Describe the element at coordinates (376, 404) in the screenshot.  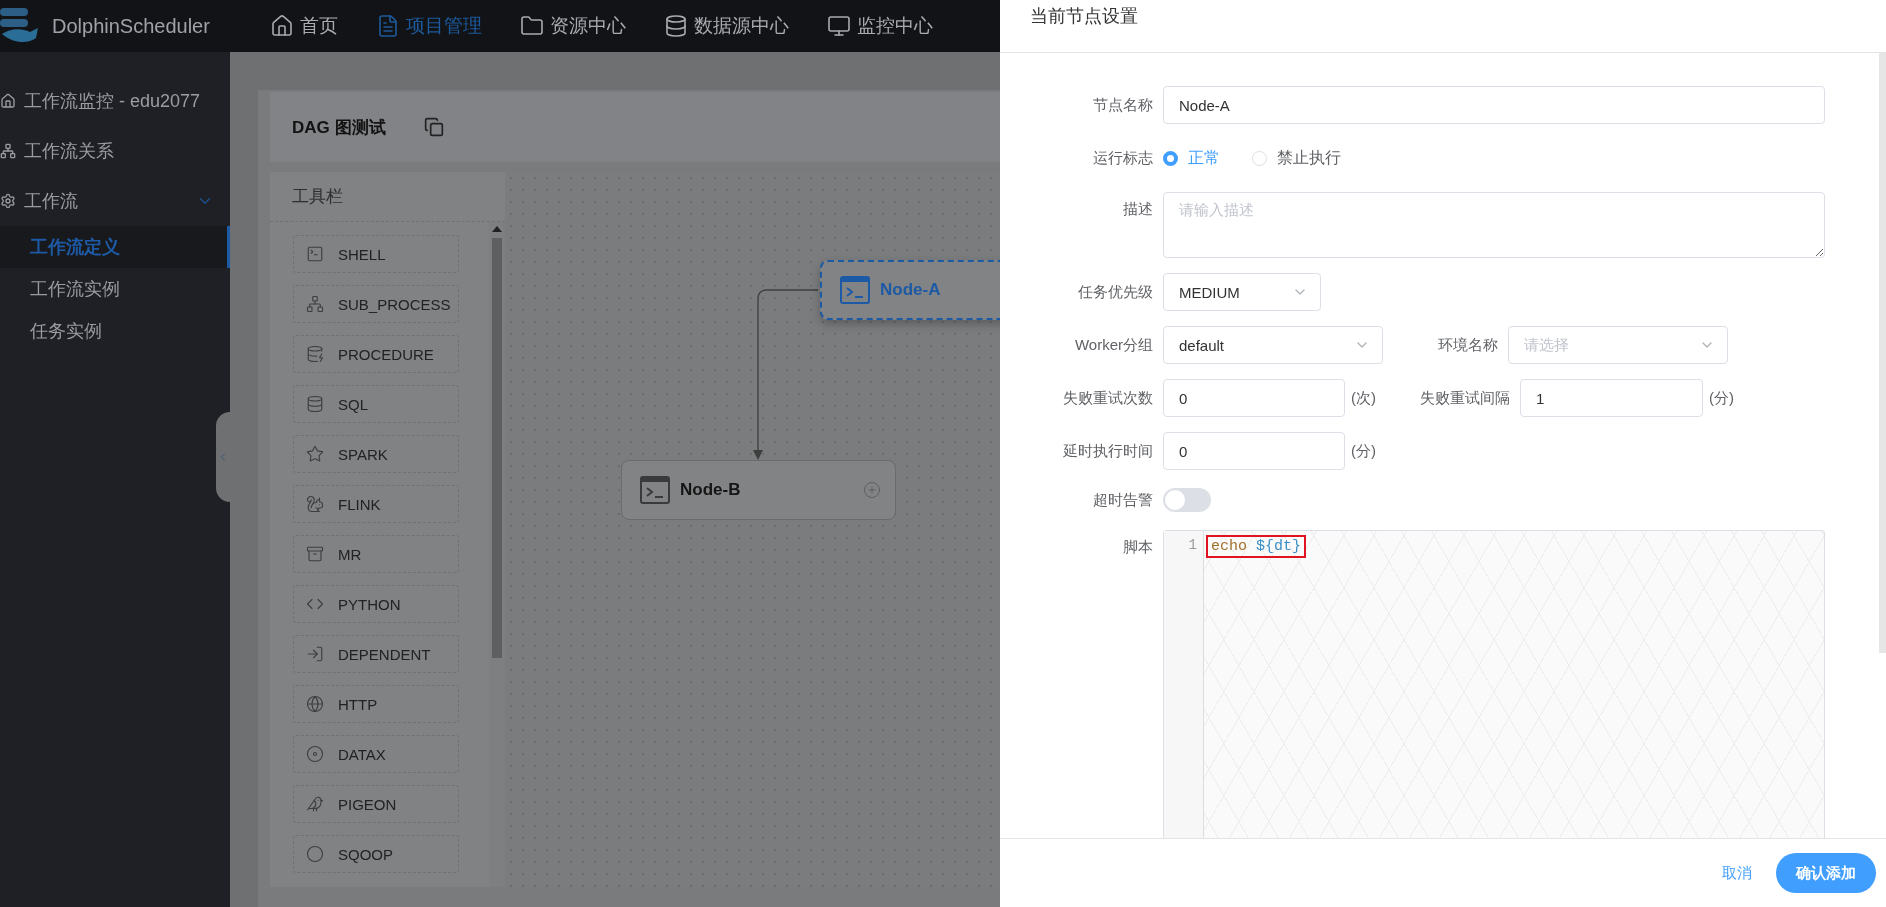
I see `task-type-item: SQL` at that location.